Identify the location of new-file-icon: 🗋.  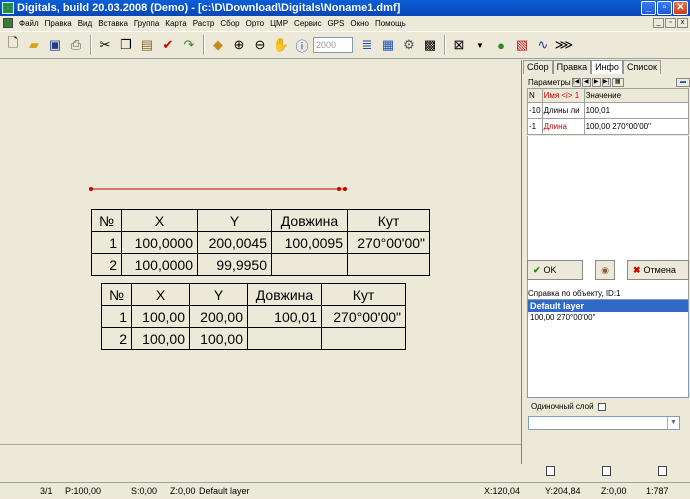
(13, 45).